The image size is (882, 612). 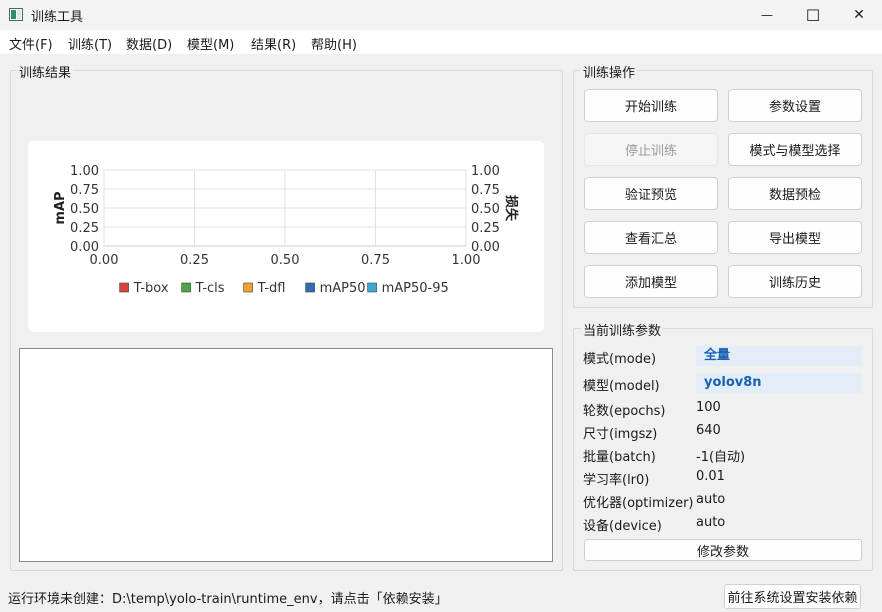 What do you see at coordinates (622, 526) in the screenshot?
I see `param-label-device: 设备(device)` at bounding box center [622, 526].